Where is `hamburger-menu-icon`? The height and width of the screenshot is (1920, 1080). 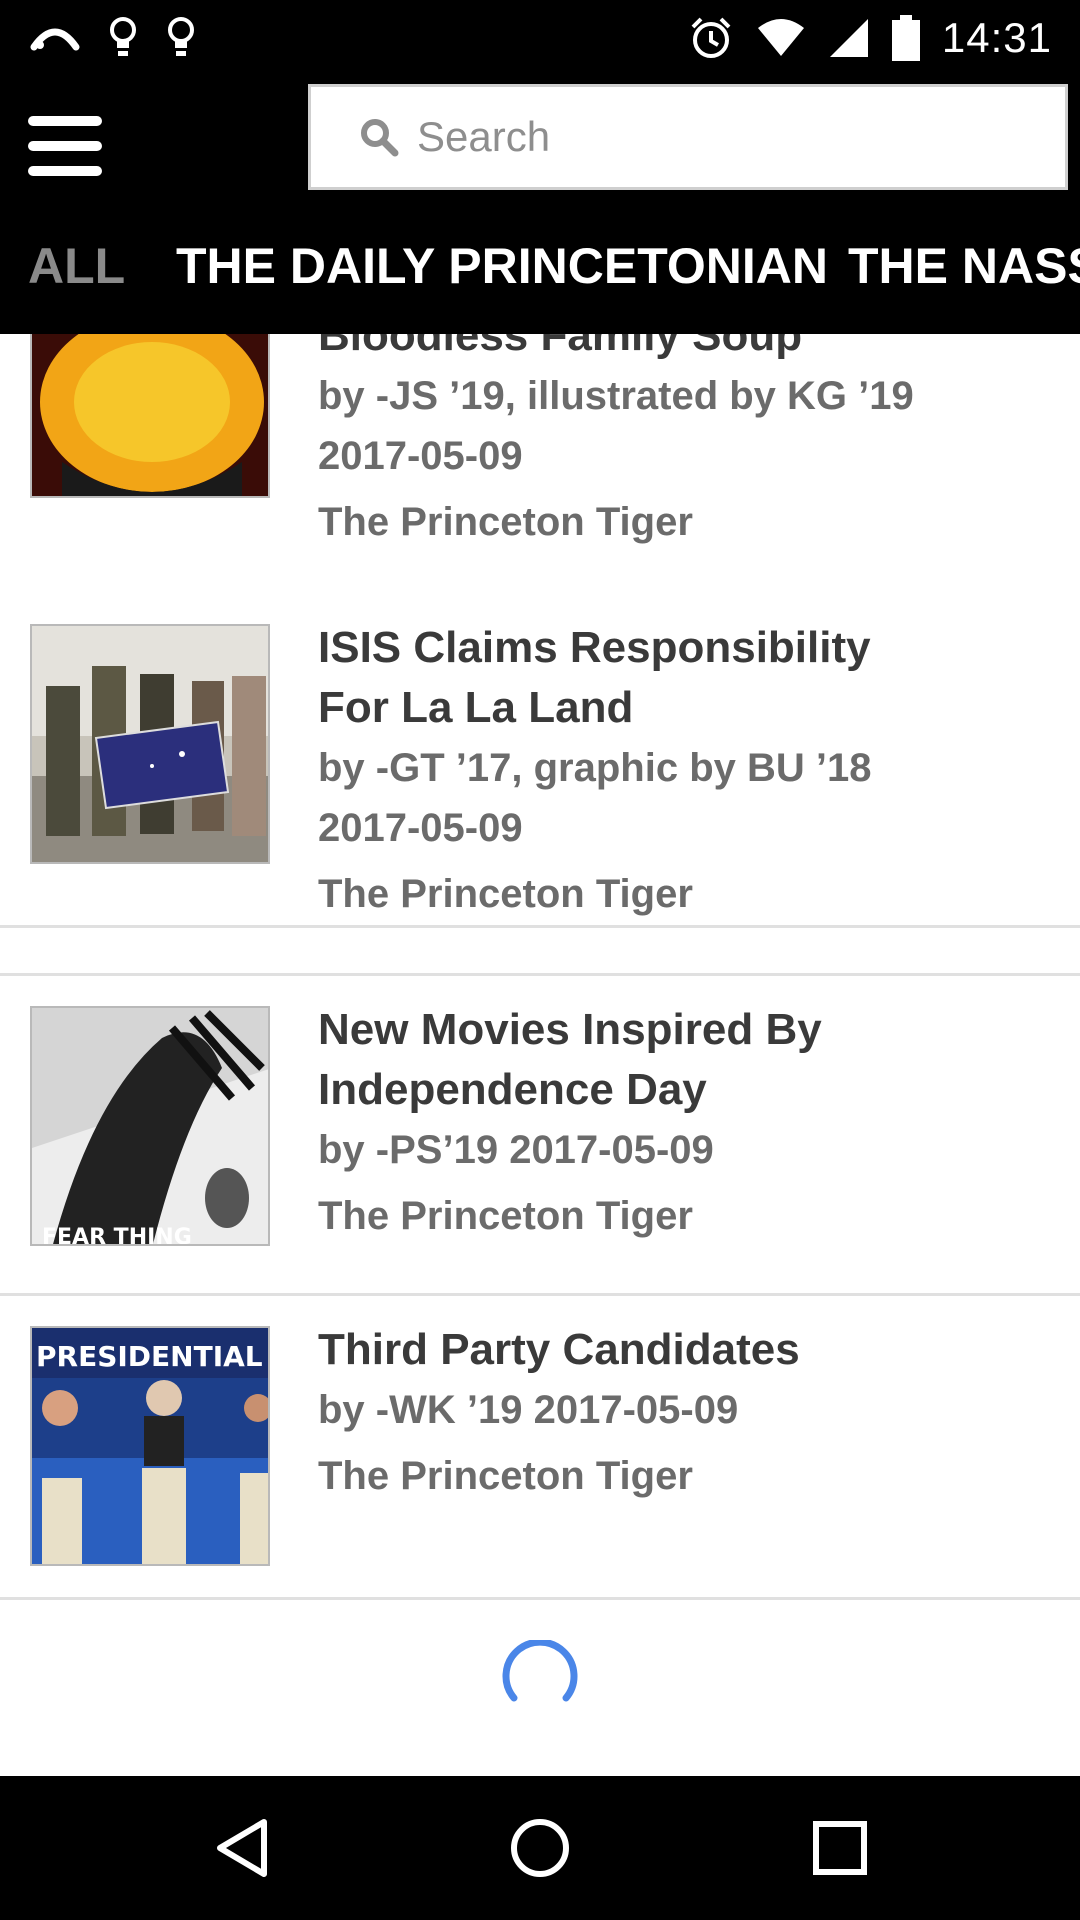
hamburger-menu-icon is located at coordinates (66, 146).